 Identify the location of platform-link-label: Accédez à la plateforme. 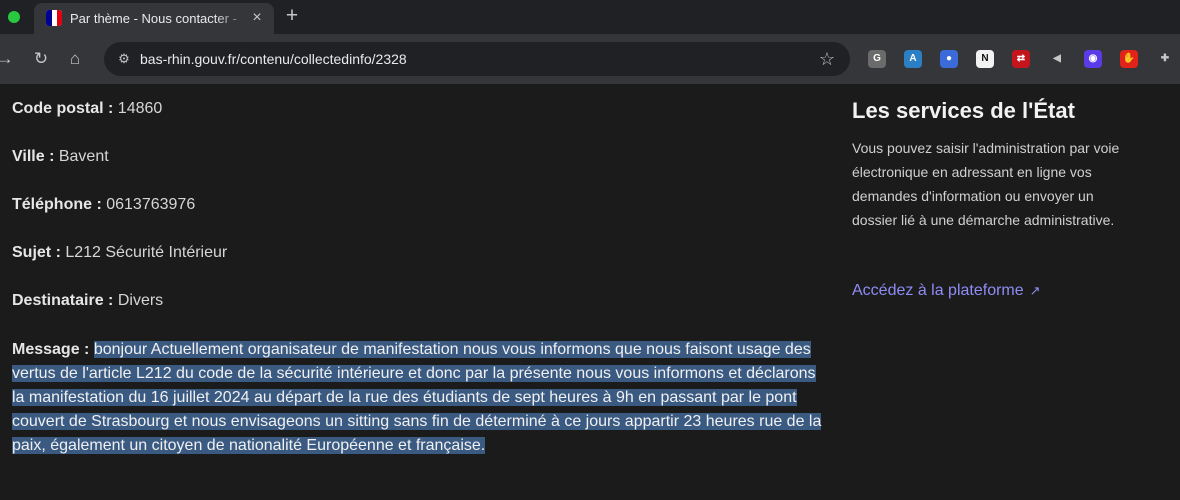
(938, 290).